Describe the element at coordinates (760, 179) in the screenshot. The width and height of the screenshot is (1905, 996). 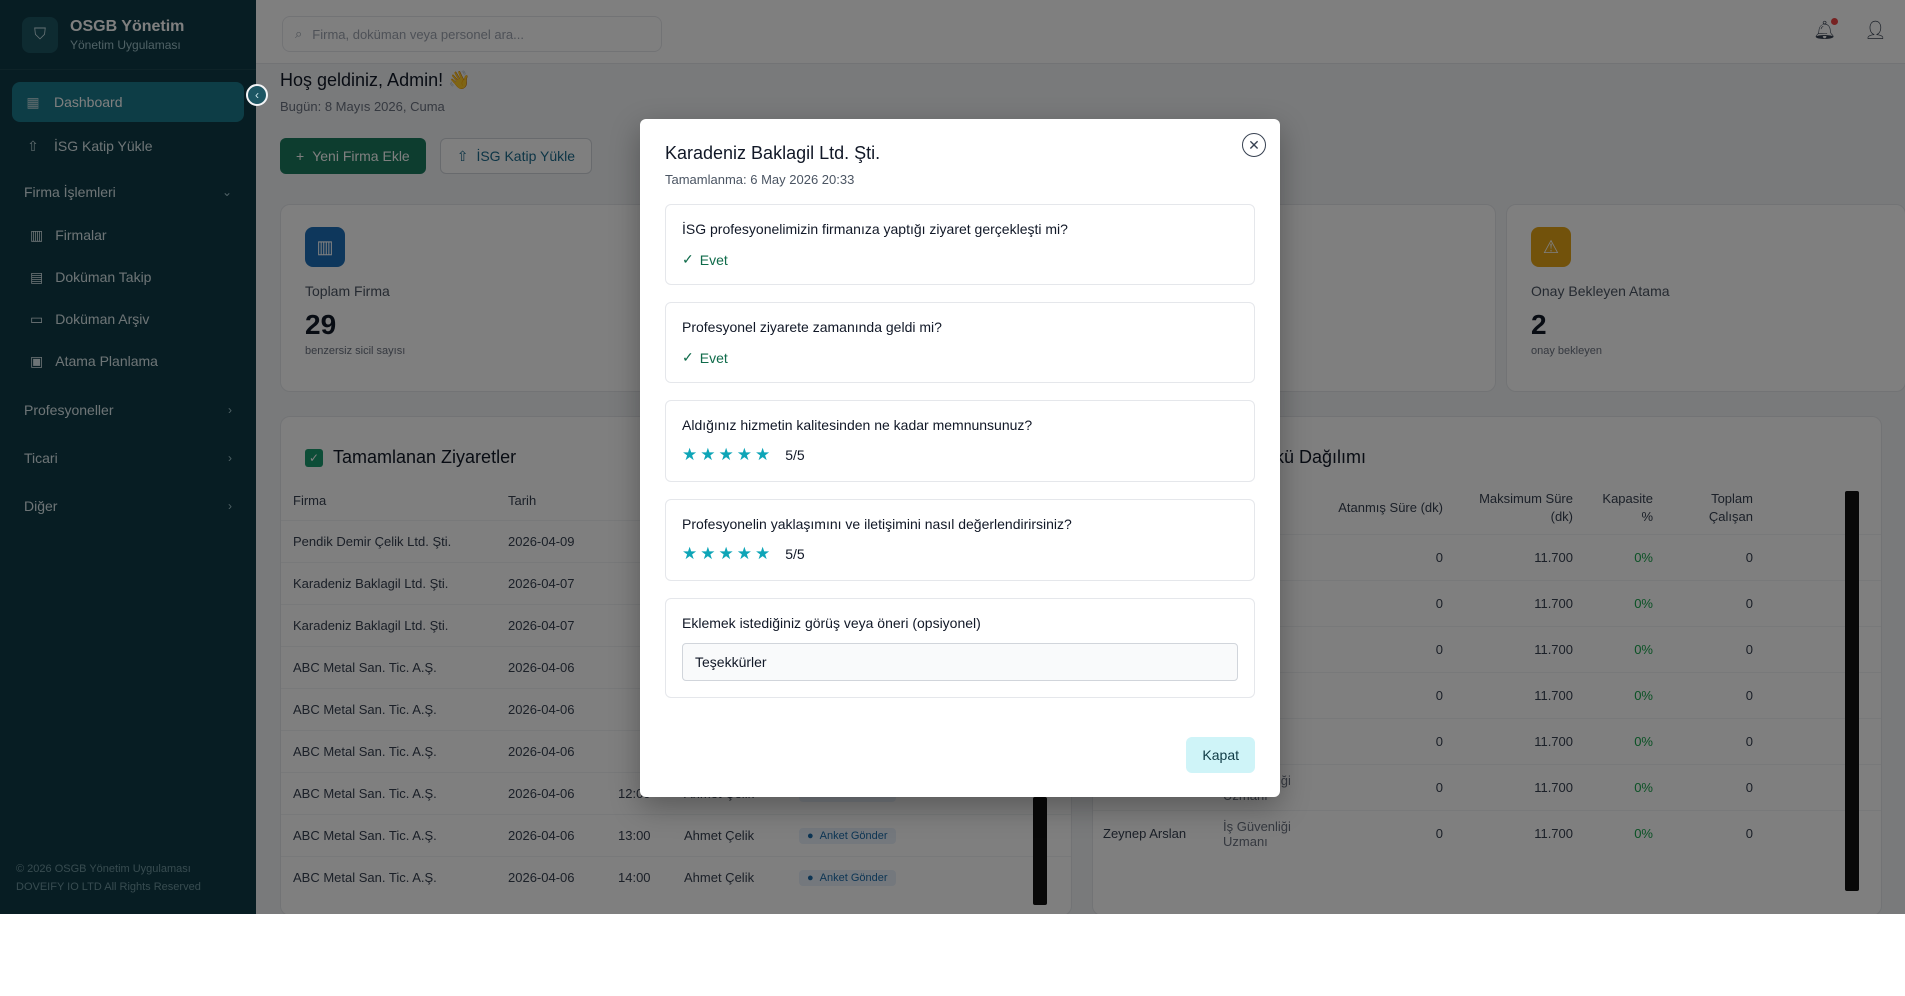
I see `completion-date: Tamamlanma: 6 May 2026 20:33` at that location.